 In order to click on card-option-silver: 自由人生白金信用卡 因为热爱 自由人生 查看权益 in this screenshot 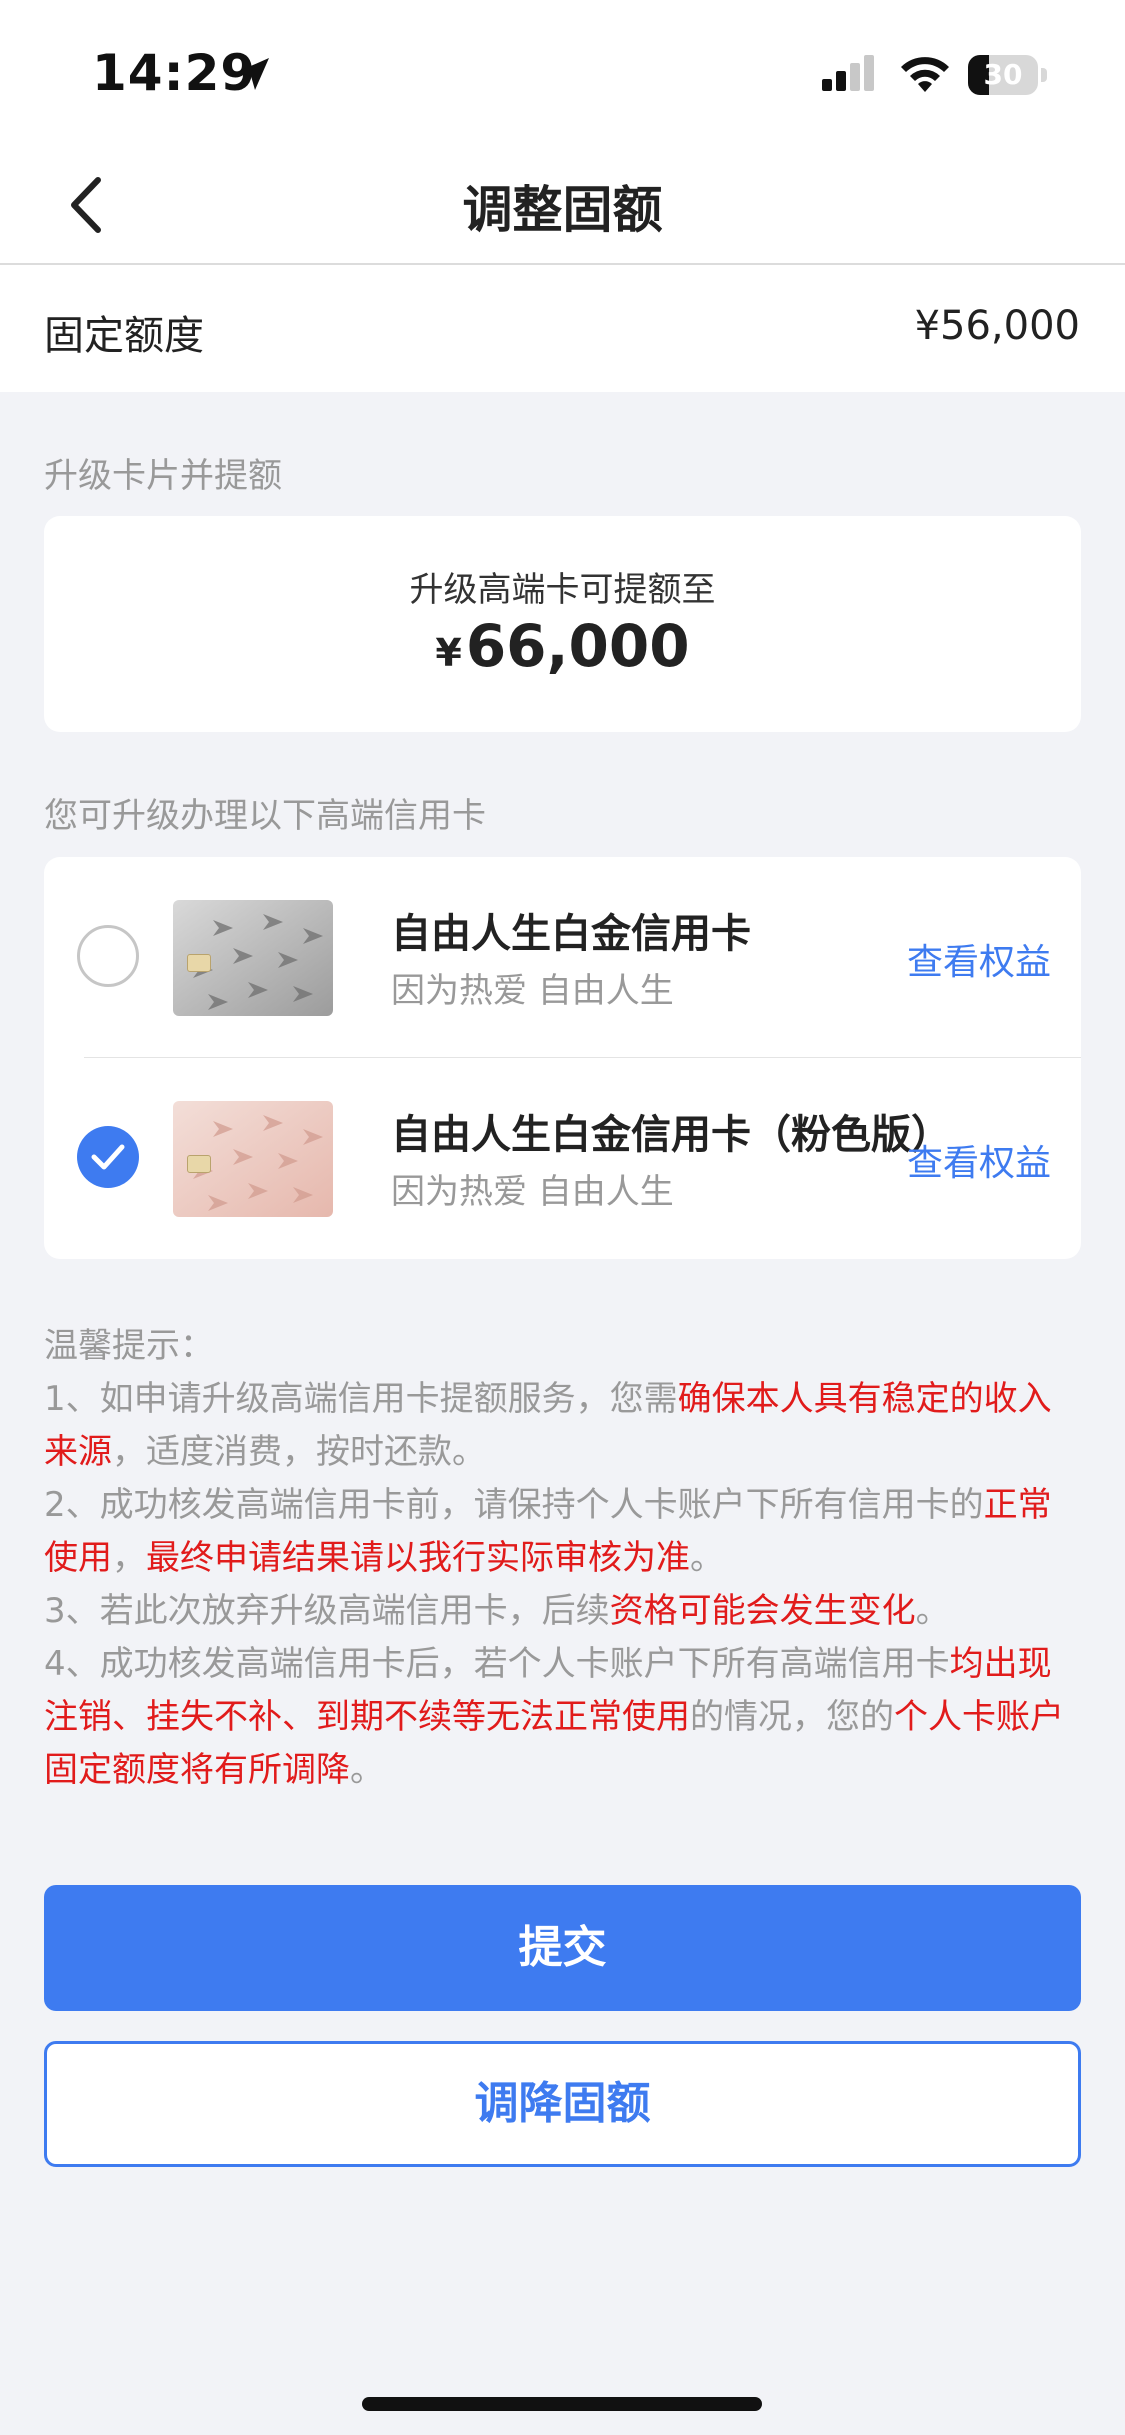, I will do `click(562, 957)`.